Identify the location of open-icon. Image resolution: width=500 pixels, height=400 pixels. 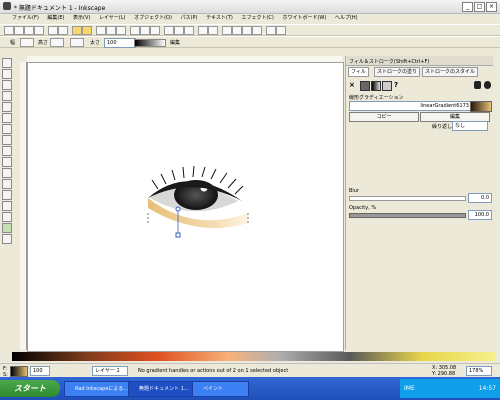
(19, 30).